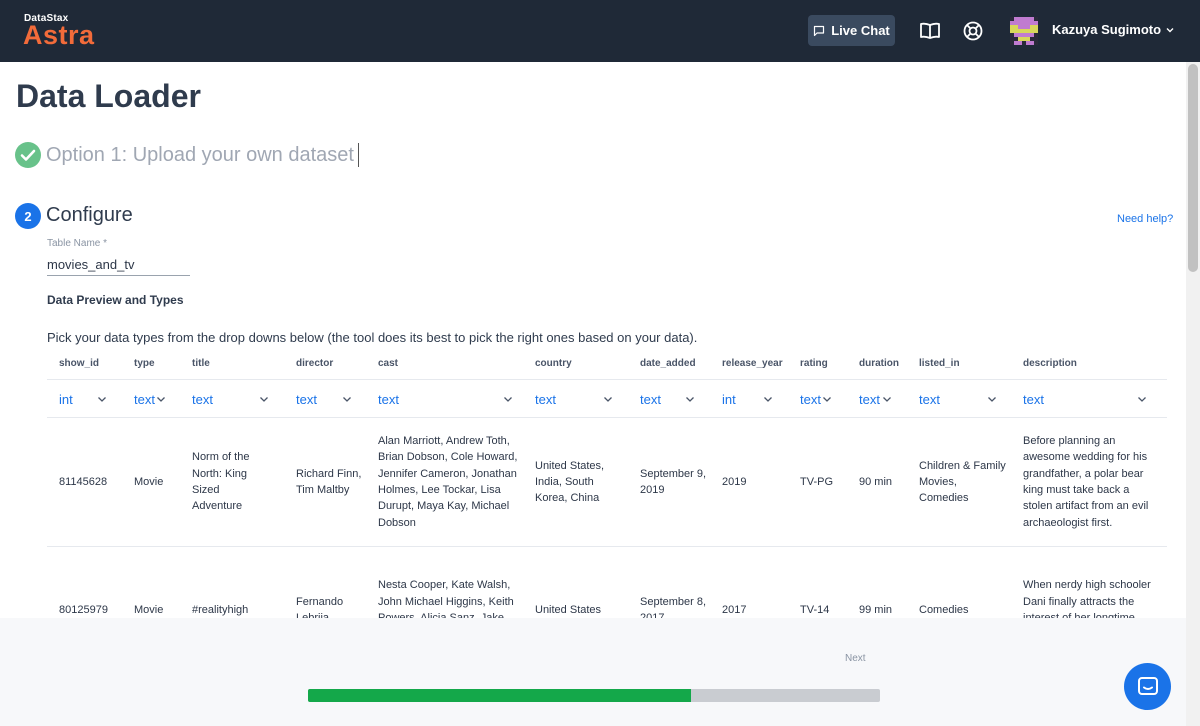  I want to click on page-title: Data Loader, so click(108, 96).